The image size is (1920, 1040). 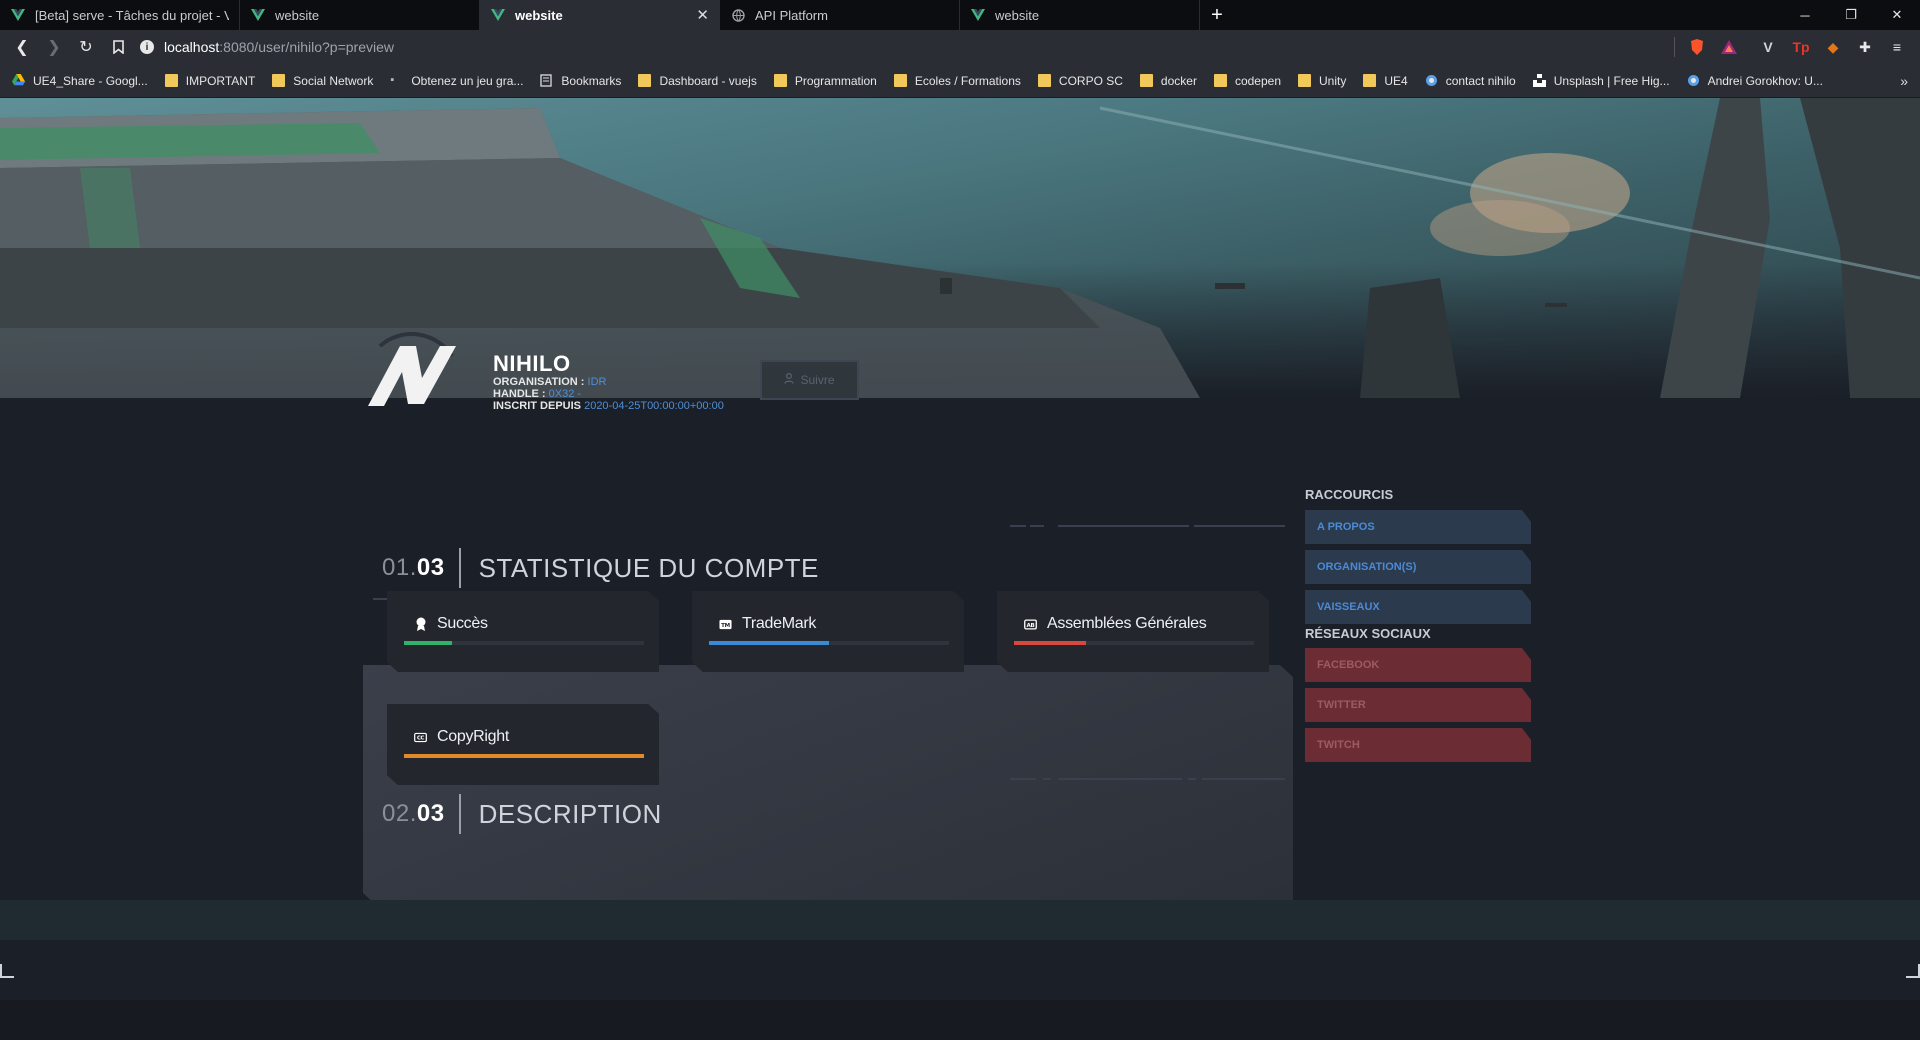 I want to click on bookmark-item: Ecoles / Formations, so click(x=957, y=81).